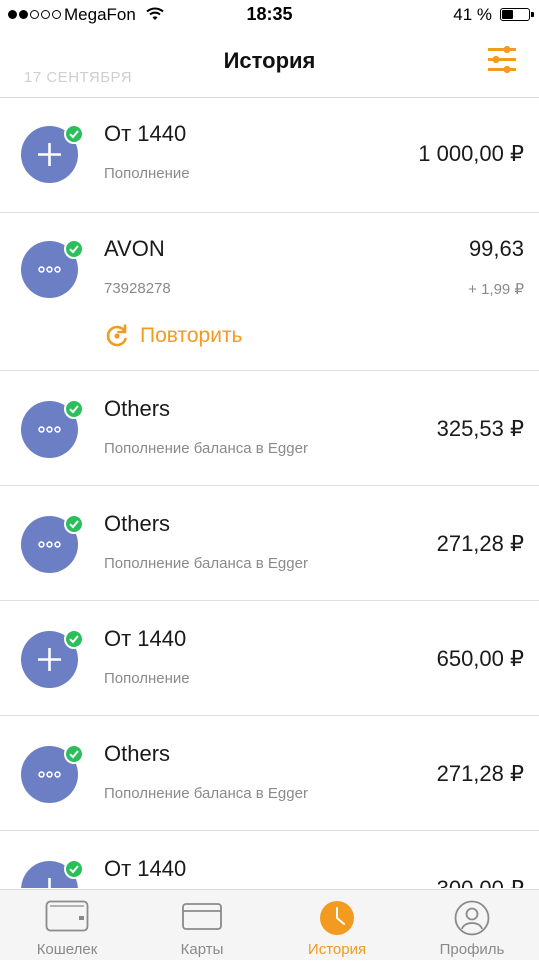 The width and height of the screenshot is (539, 961). I want to click on tab-history: История, so click(337, 925).